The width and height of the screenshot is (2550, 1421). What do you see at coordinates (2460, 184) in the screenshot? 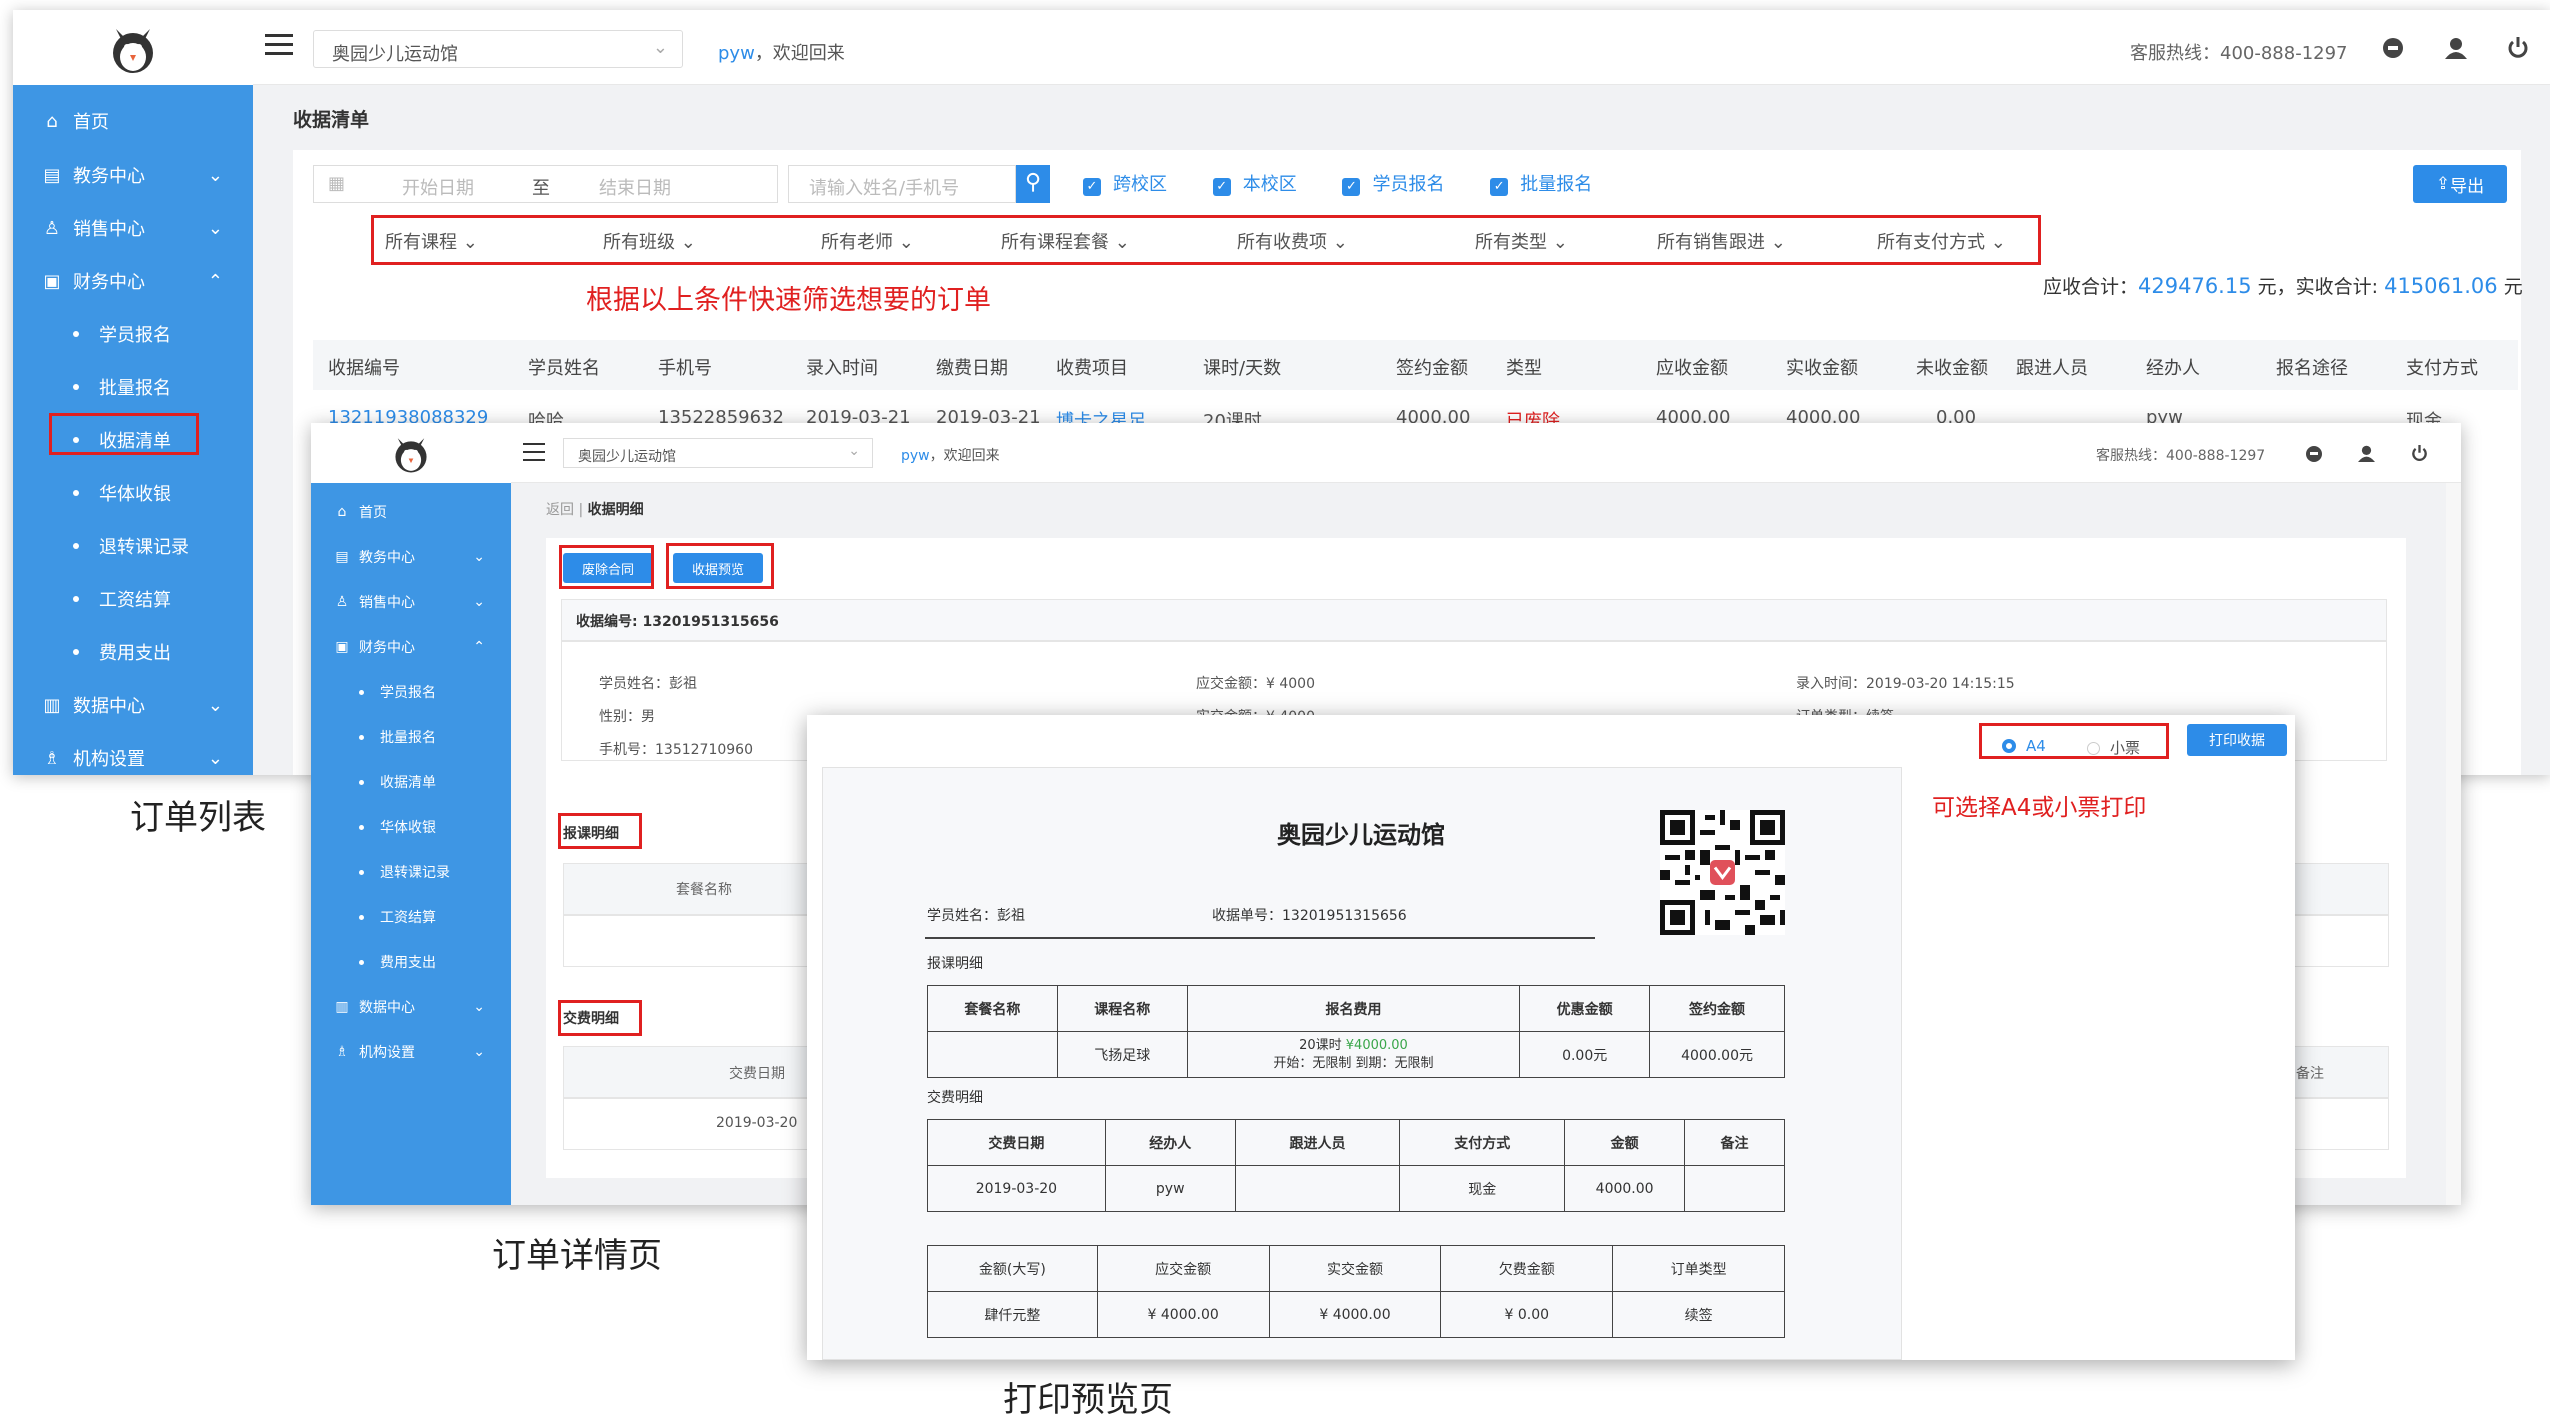
I see `export-button: ⇪ 导出` at bounding box center [2460, 184].